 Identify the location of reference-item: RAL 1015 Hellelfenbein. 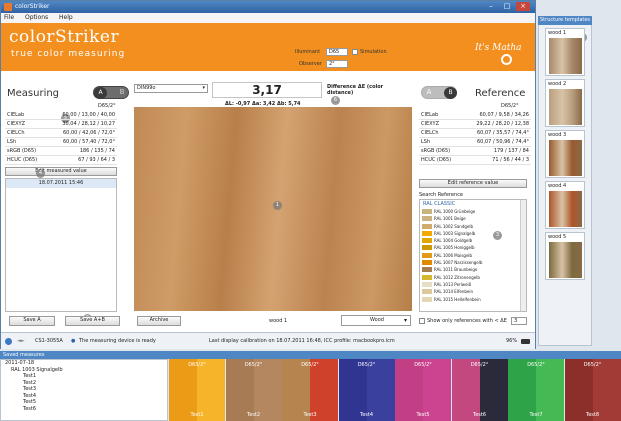
(473, 299).